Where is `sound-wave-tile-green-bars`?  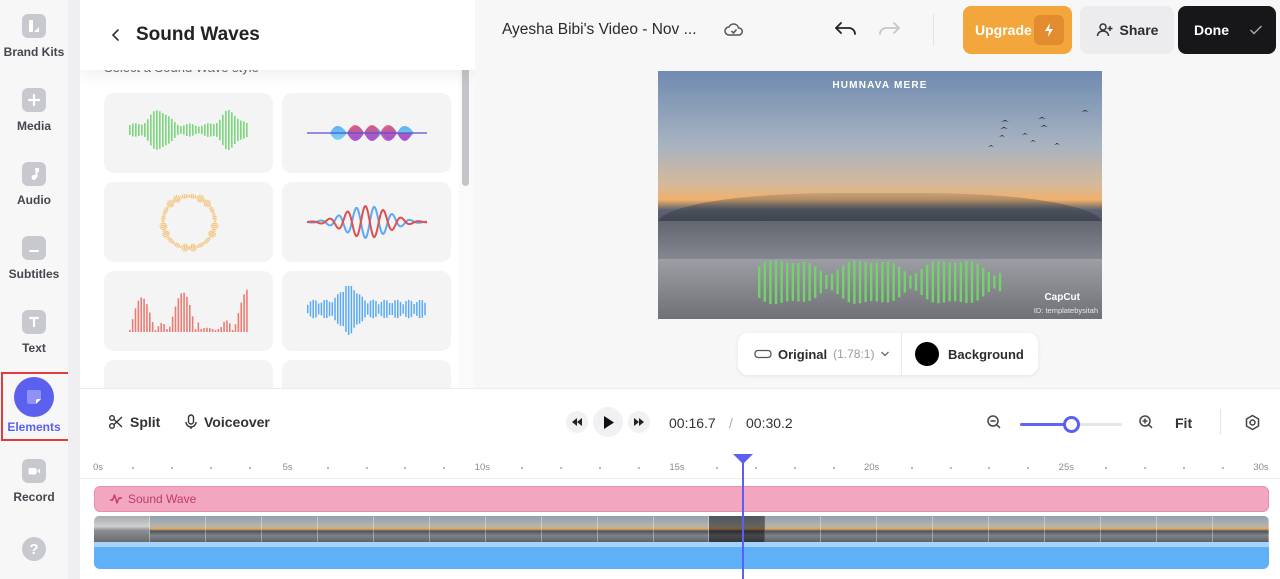 sound-wave-tile-green-bars is located at coordinates (188, 133).